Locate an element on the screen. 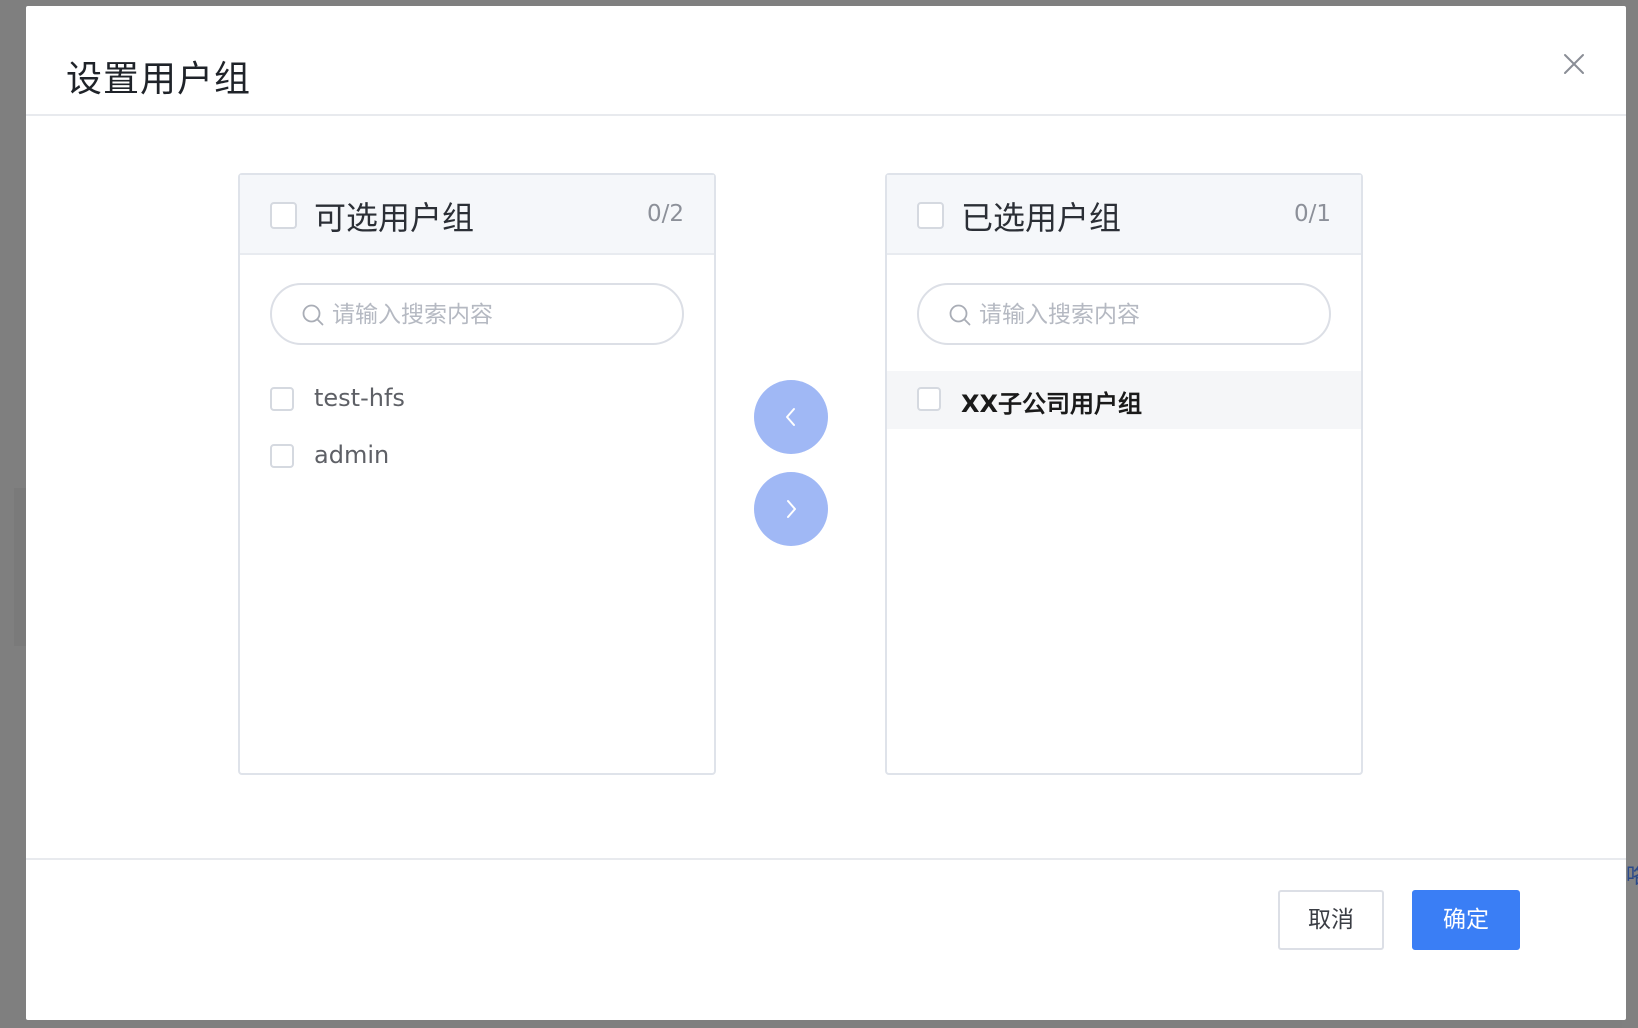  list-item-label: XX子公司用户组 is located at coordinates (1052, 404).